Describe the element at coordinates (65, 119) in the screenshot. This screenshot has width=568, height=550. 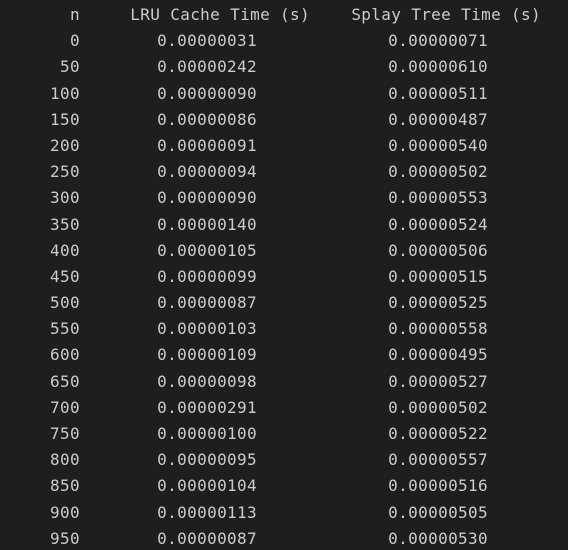
I see `cell-n: 150` at that location.